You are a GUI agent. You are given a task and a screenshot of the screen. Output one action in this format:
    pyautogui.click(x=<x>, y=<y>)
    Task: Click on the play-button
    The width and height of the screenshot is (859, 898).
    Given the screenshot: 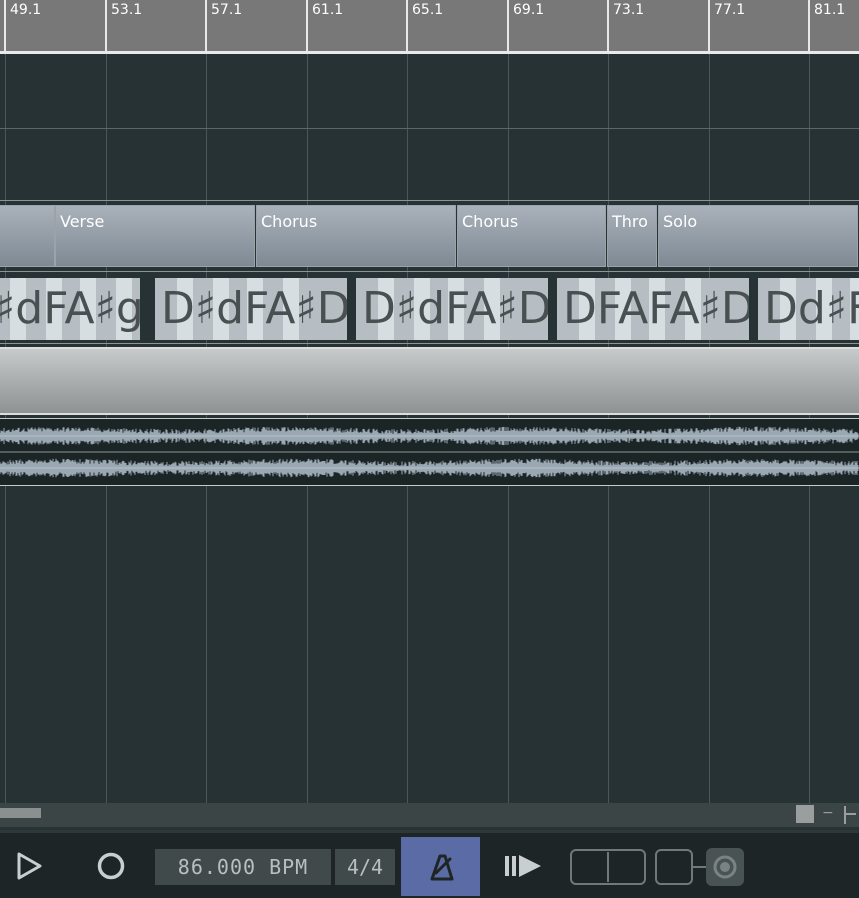 What is the action you would take?
    pyautogui.click(x=29, y=866)
    